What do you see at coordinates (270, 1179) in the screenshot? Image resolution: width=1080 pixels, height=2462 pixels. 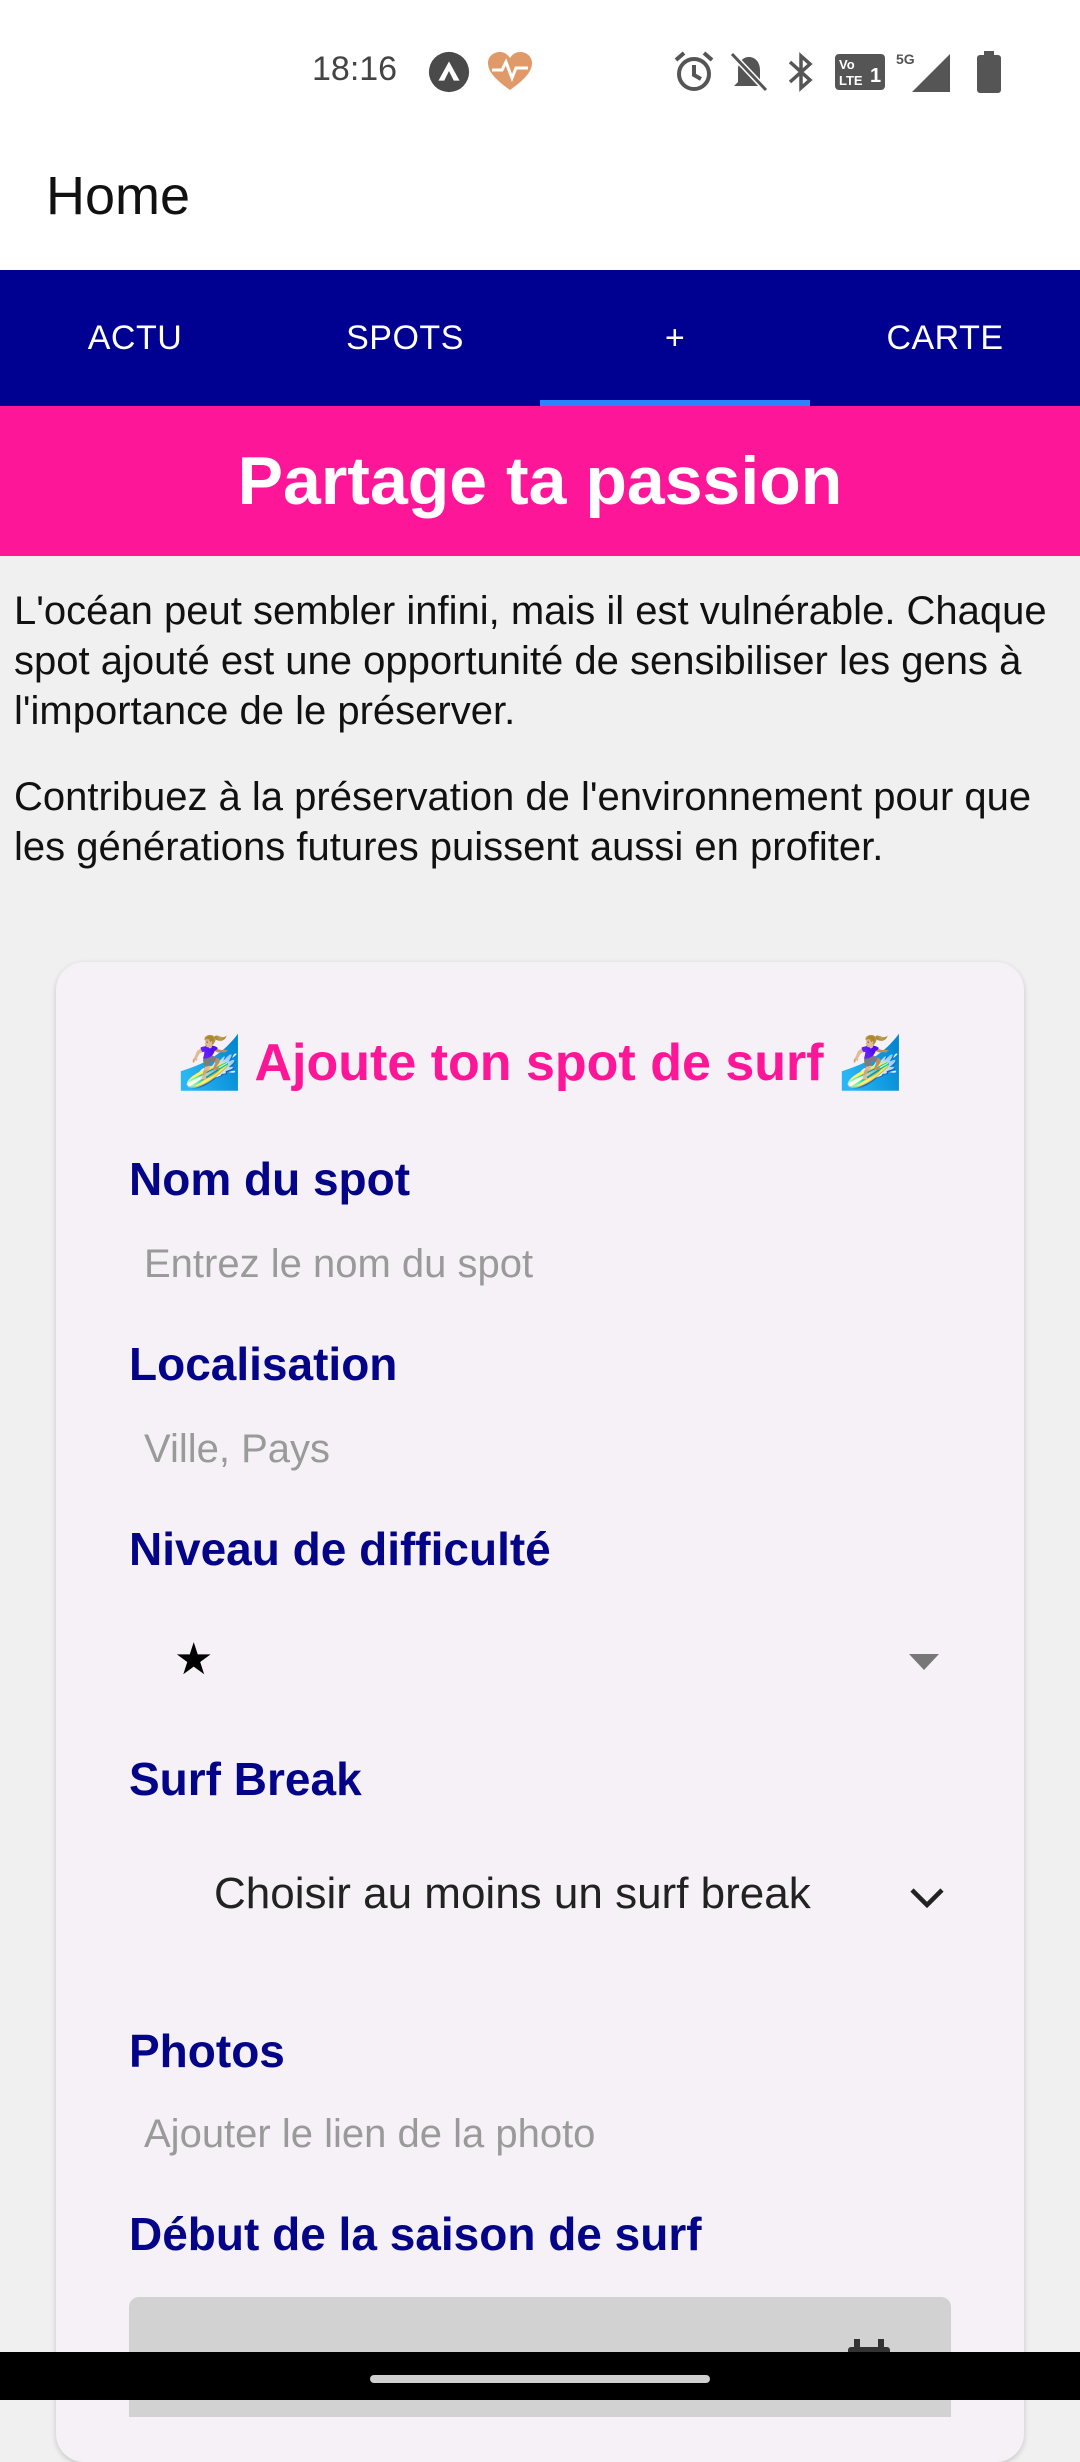 I see `spot-name-label: Nom du spot` at bounding box center [270, 1179].